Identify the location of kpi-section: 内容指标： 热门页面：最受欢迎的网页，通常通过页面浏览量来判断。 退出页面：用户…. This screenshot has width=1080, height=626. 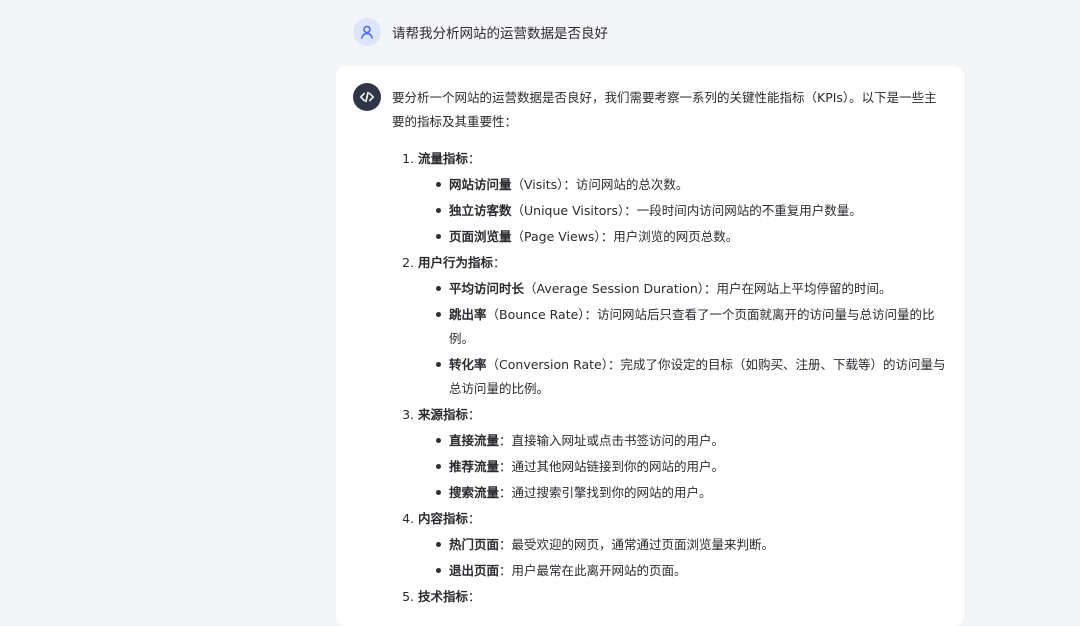
(683, 545).